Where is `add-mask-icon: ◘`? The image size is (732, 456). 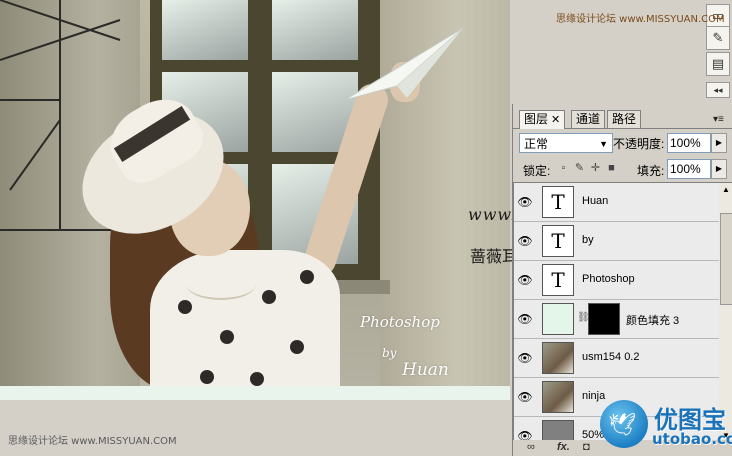
add-mask-icon: ◘ is located at coordinates (586, 447).